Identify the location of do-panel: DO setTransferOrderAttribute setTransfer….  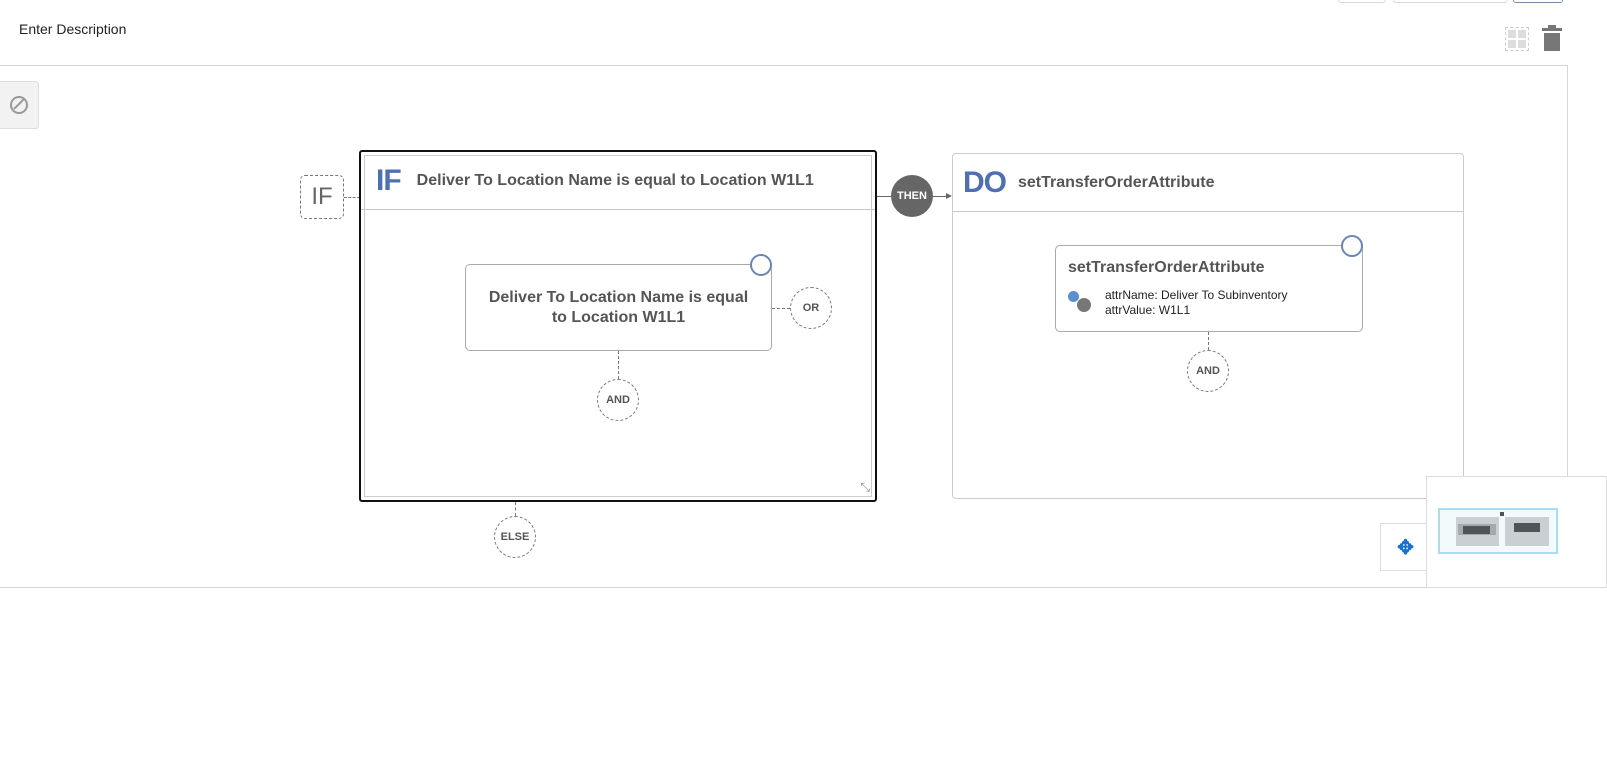
(1208, 326).